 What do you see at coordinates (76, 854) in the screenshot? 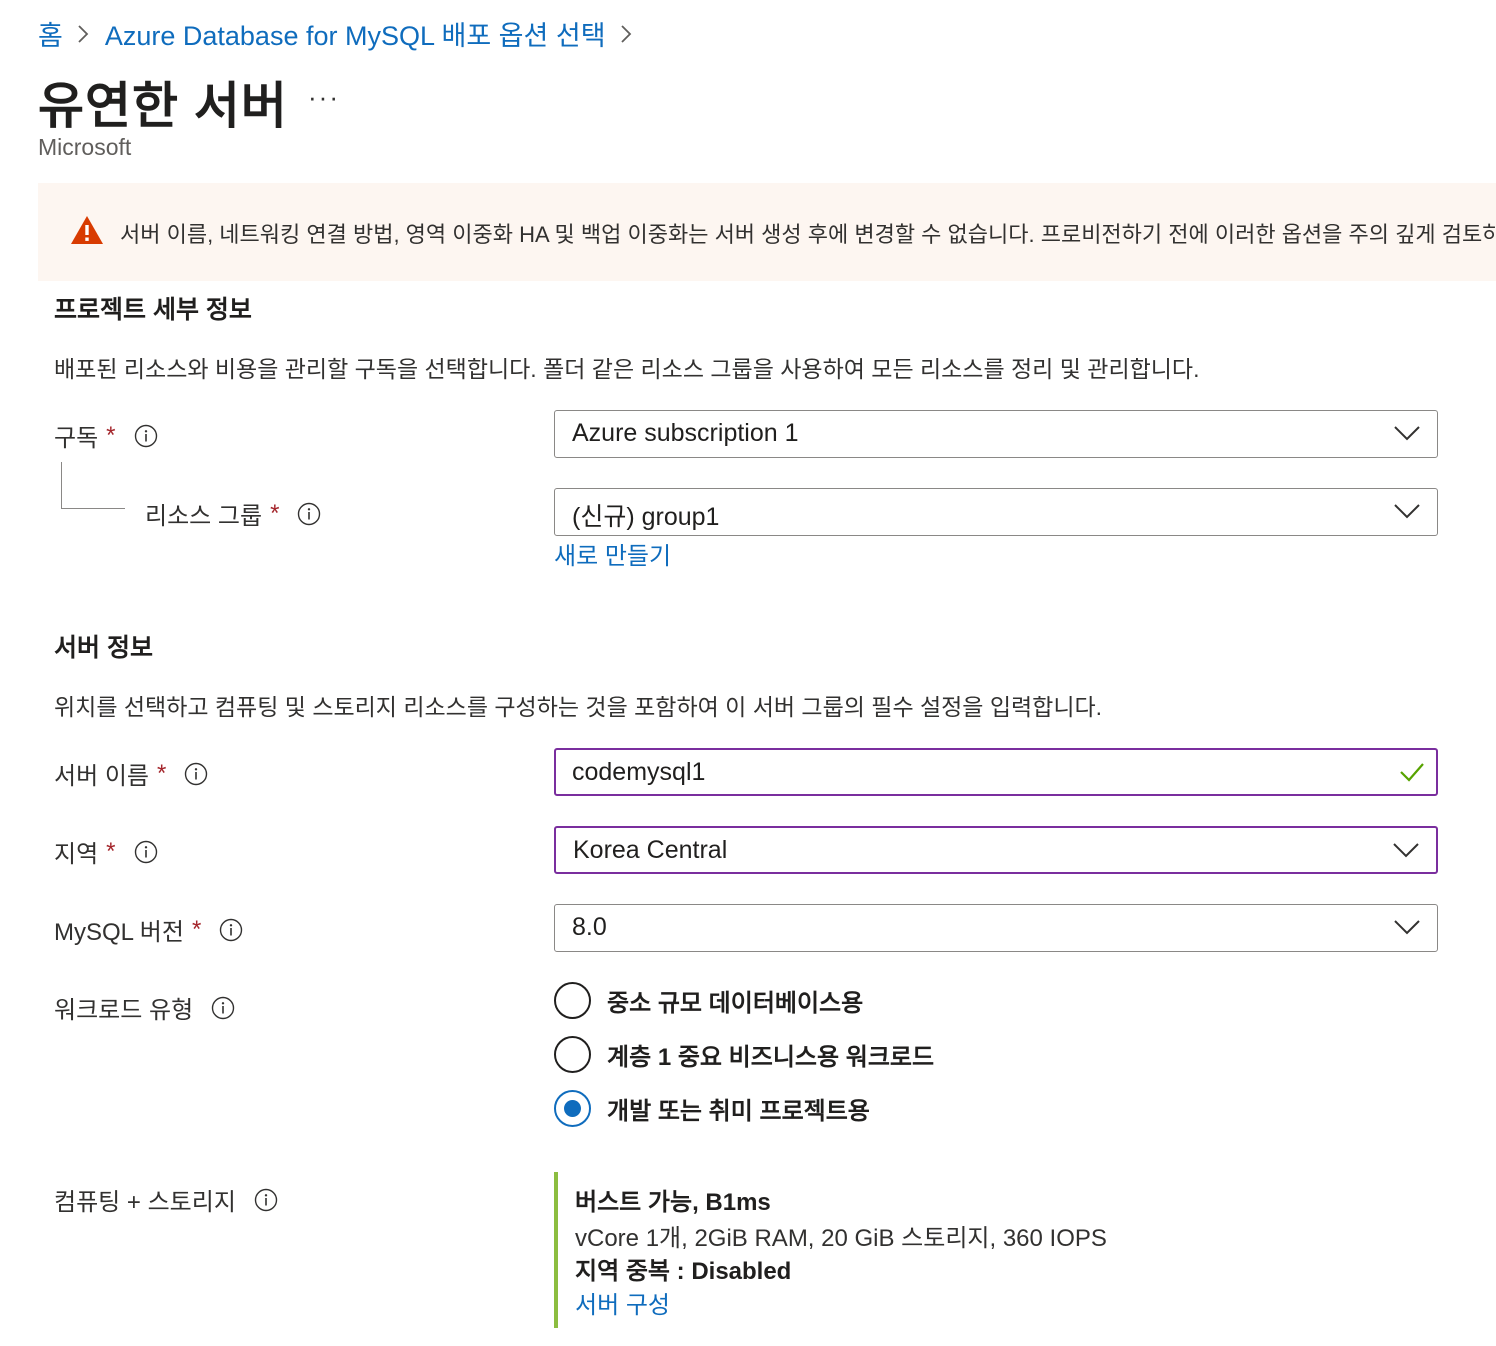
I see `region-label-text: 지역` at bounding box center [76, 854].